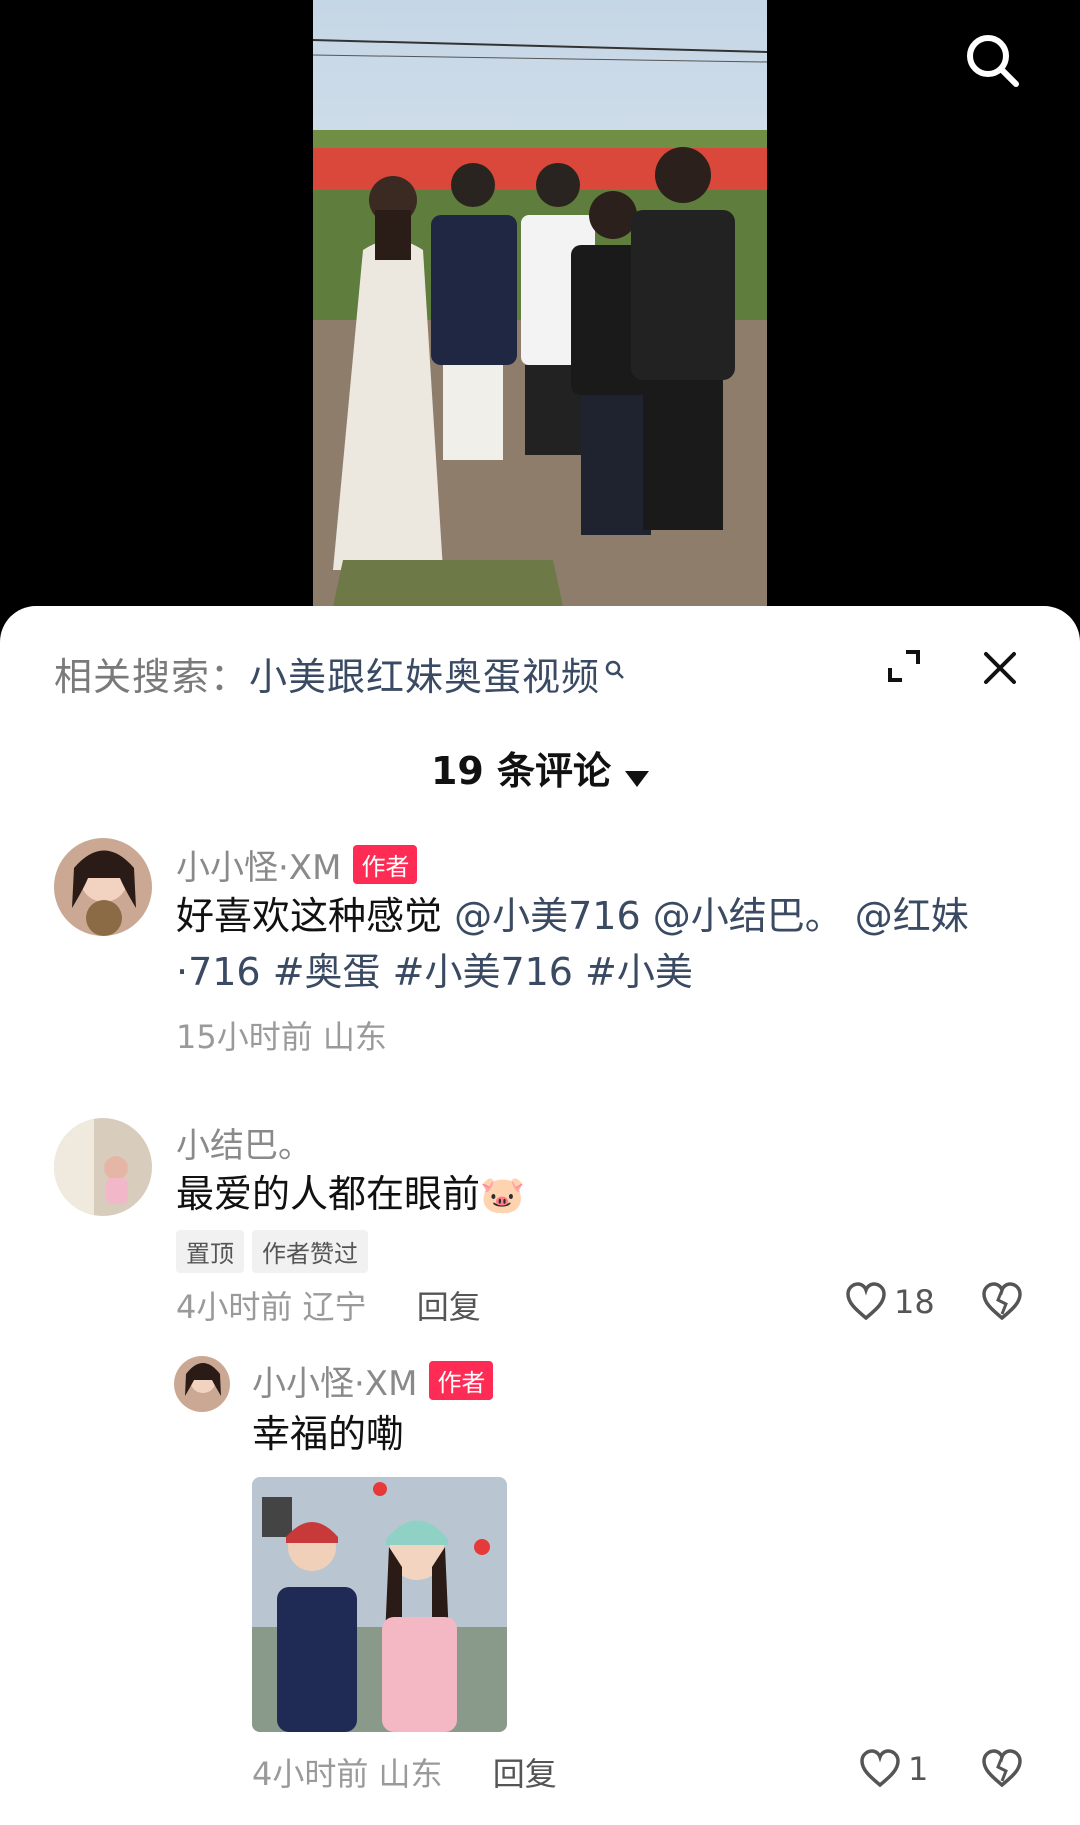 The width and height of the screenshot is (1080, 1825). I want to click on pig-emoji: 🐷, so click(502, 1195).